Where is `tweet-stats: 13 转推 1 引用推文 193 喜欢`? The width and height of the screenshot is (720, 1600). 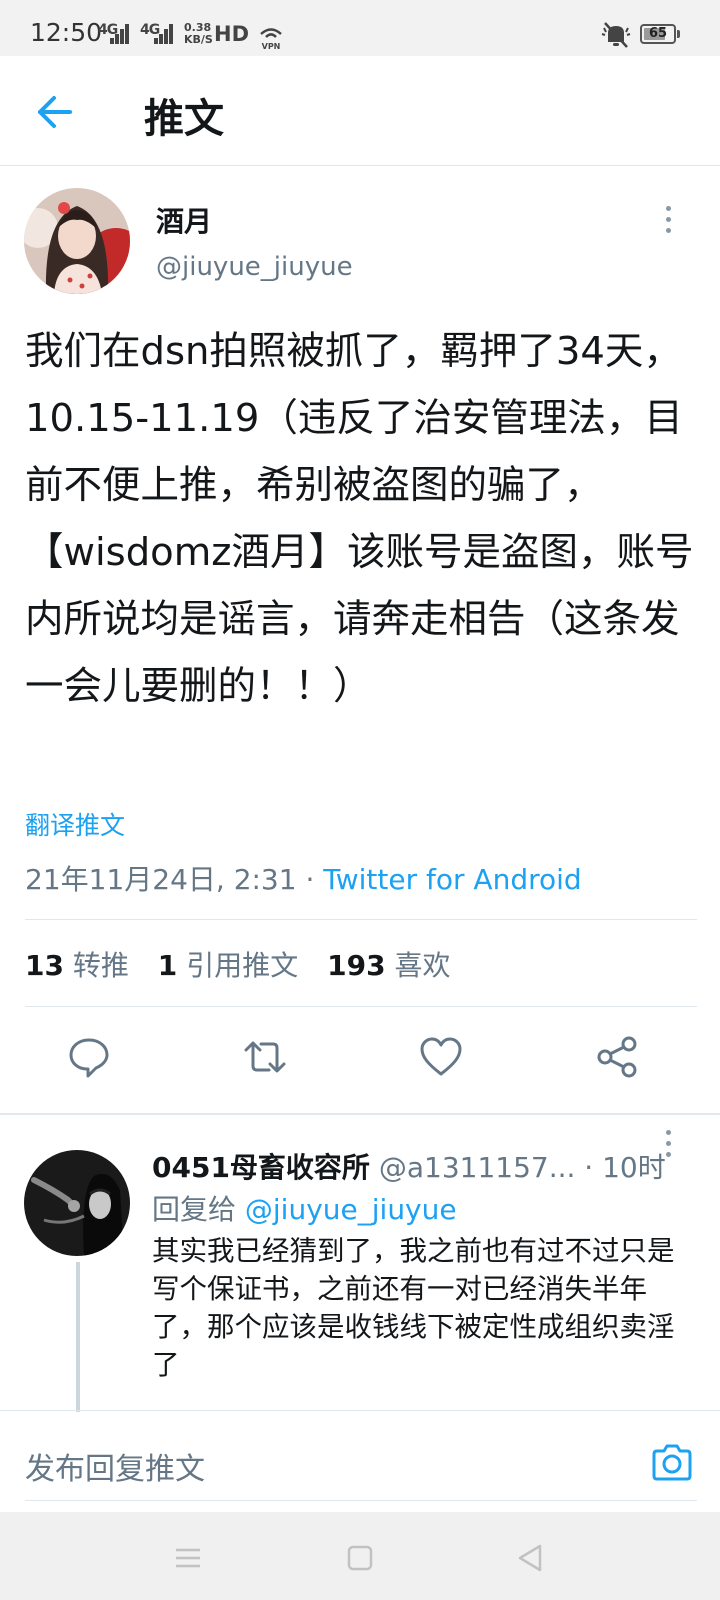 tweet-stats: 13 转推 1 引用推文 193 喜欢 is located at coordinates (247, 964).